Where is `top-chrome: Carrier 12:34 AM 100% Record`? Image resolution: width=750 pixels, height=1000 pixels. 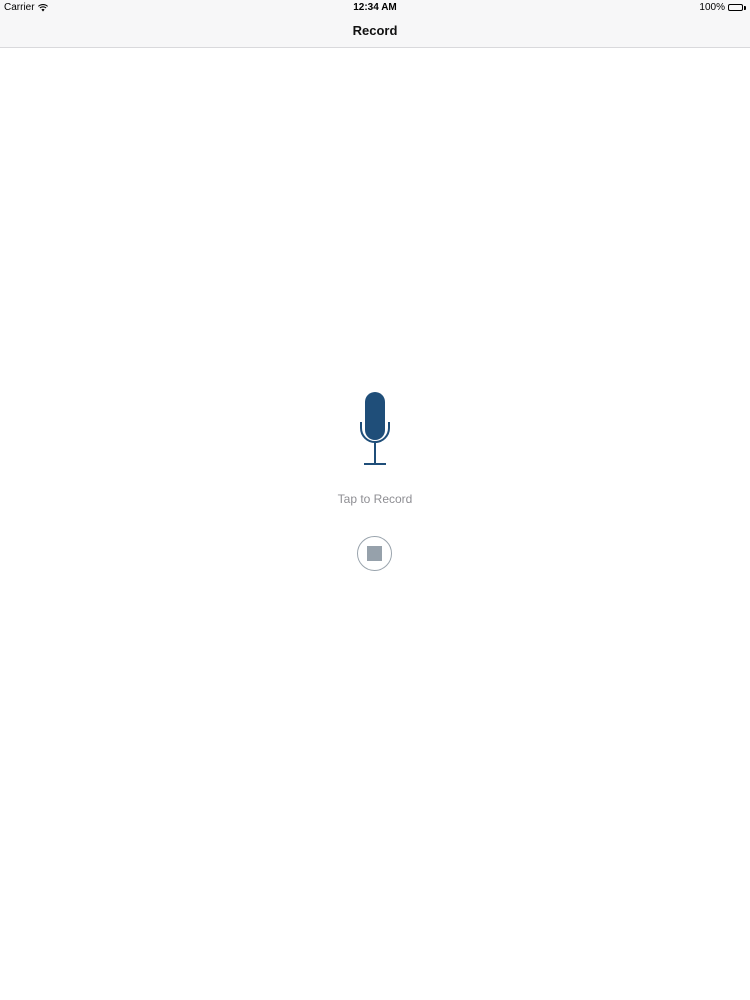
top-chrome: Carrier 12:34 AM 100% Record is located at coordinates (375, 24).